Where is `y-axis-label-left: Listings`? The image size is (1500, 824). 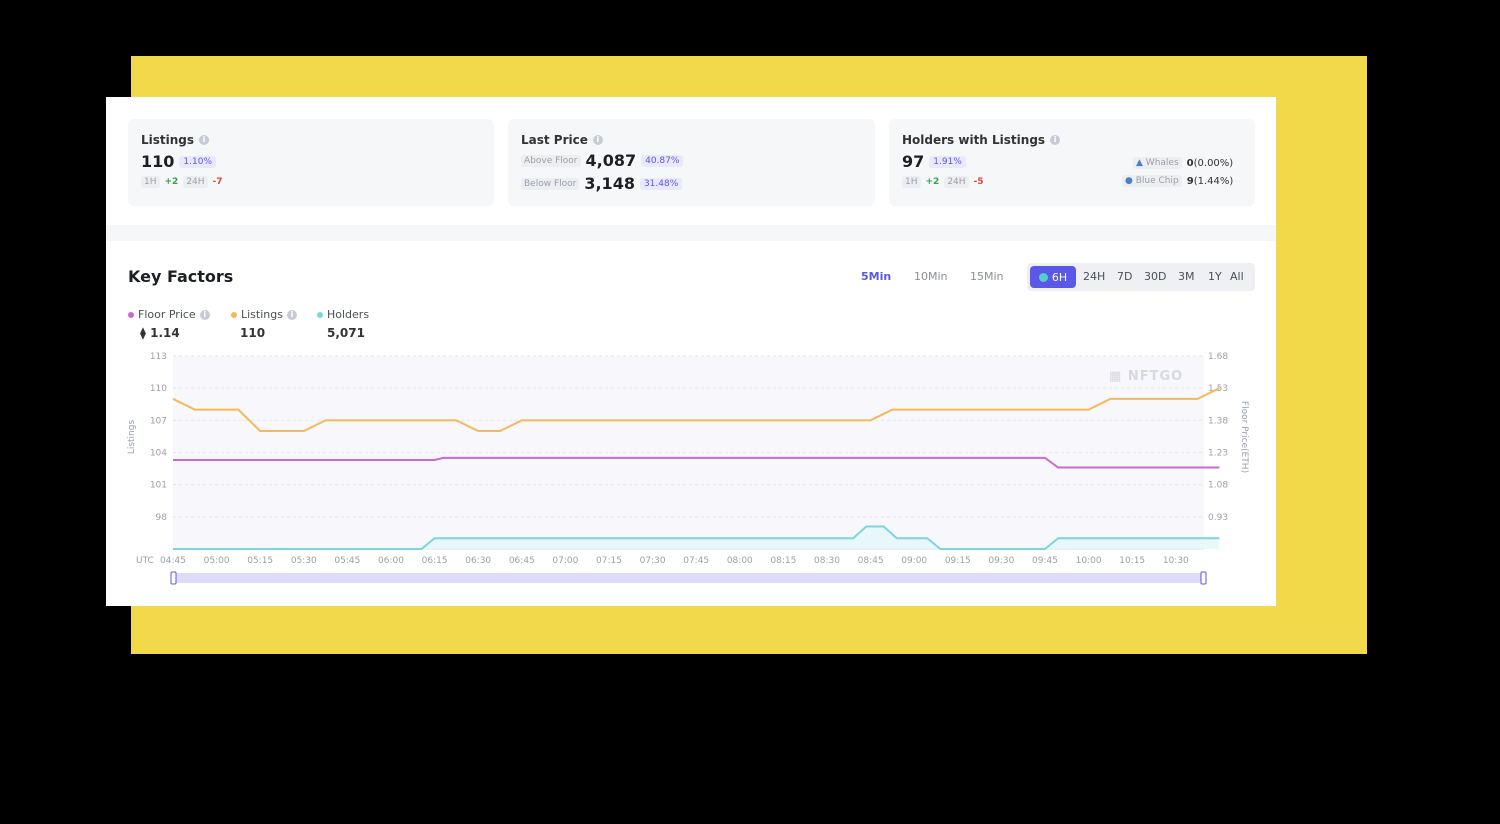
y-axis-label-left: Listings is located at coordinates (132, 437).